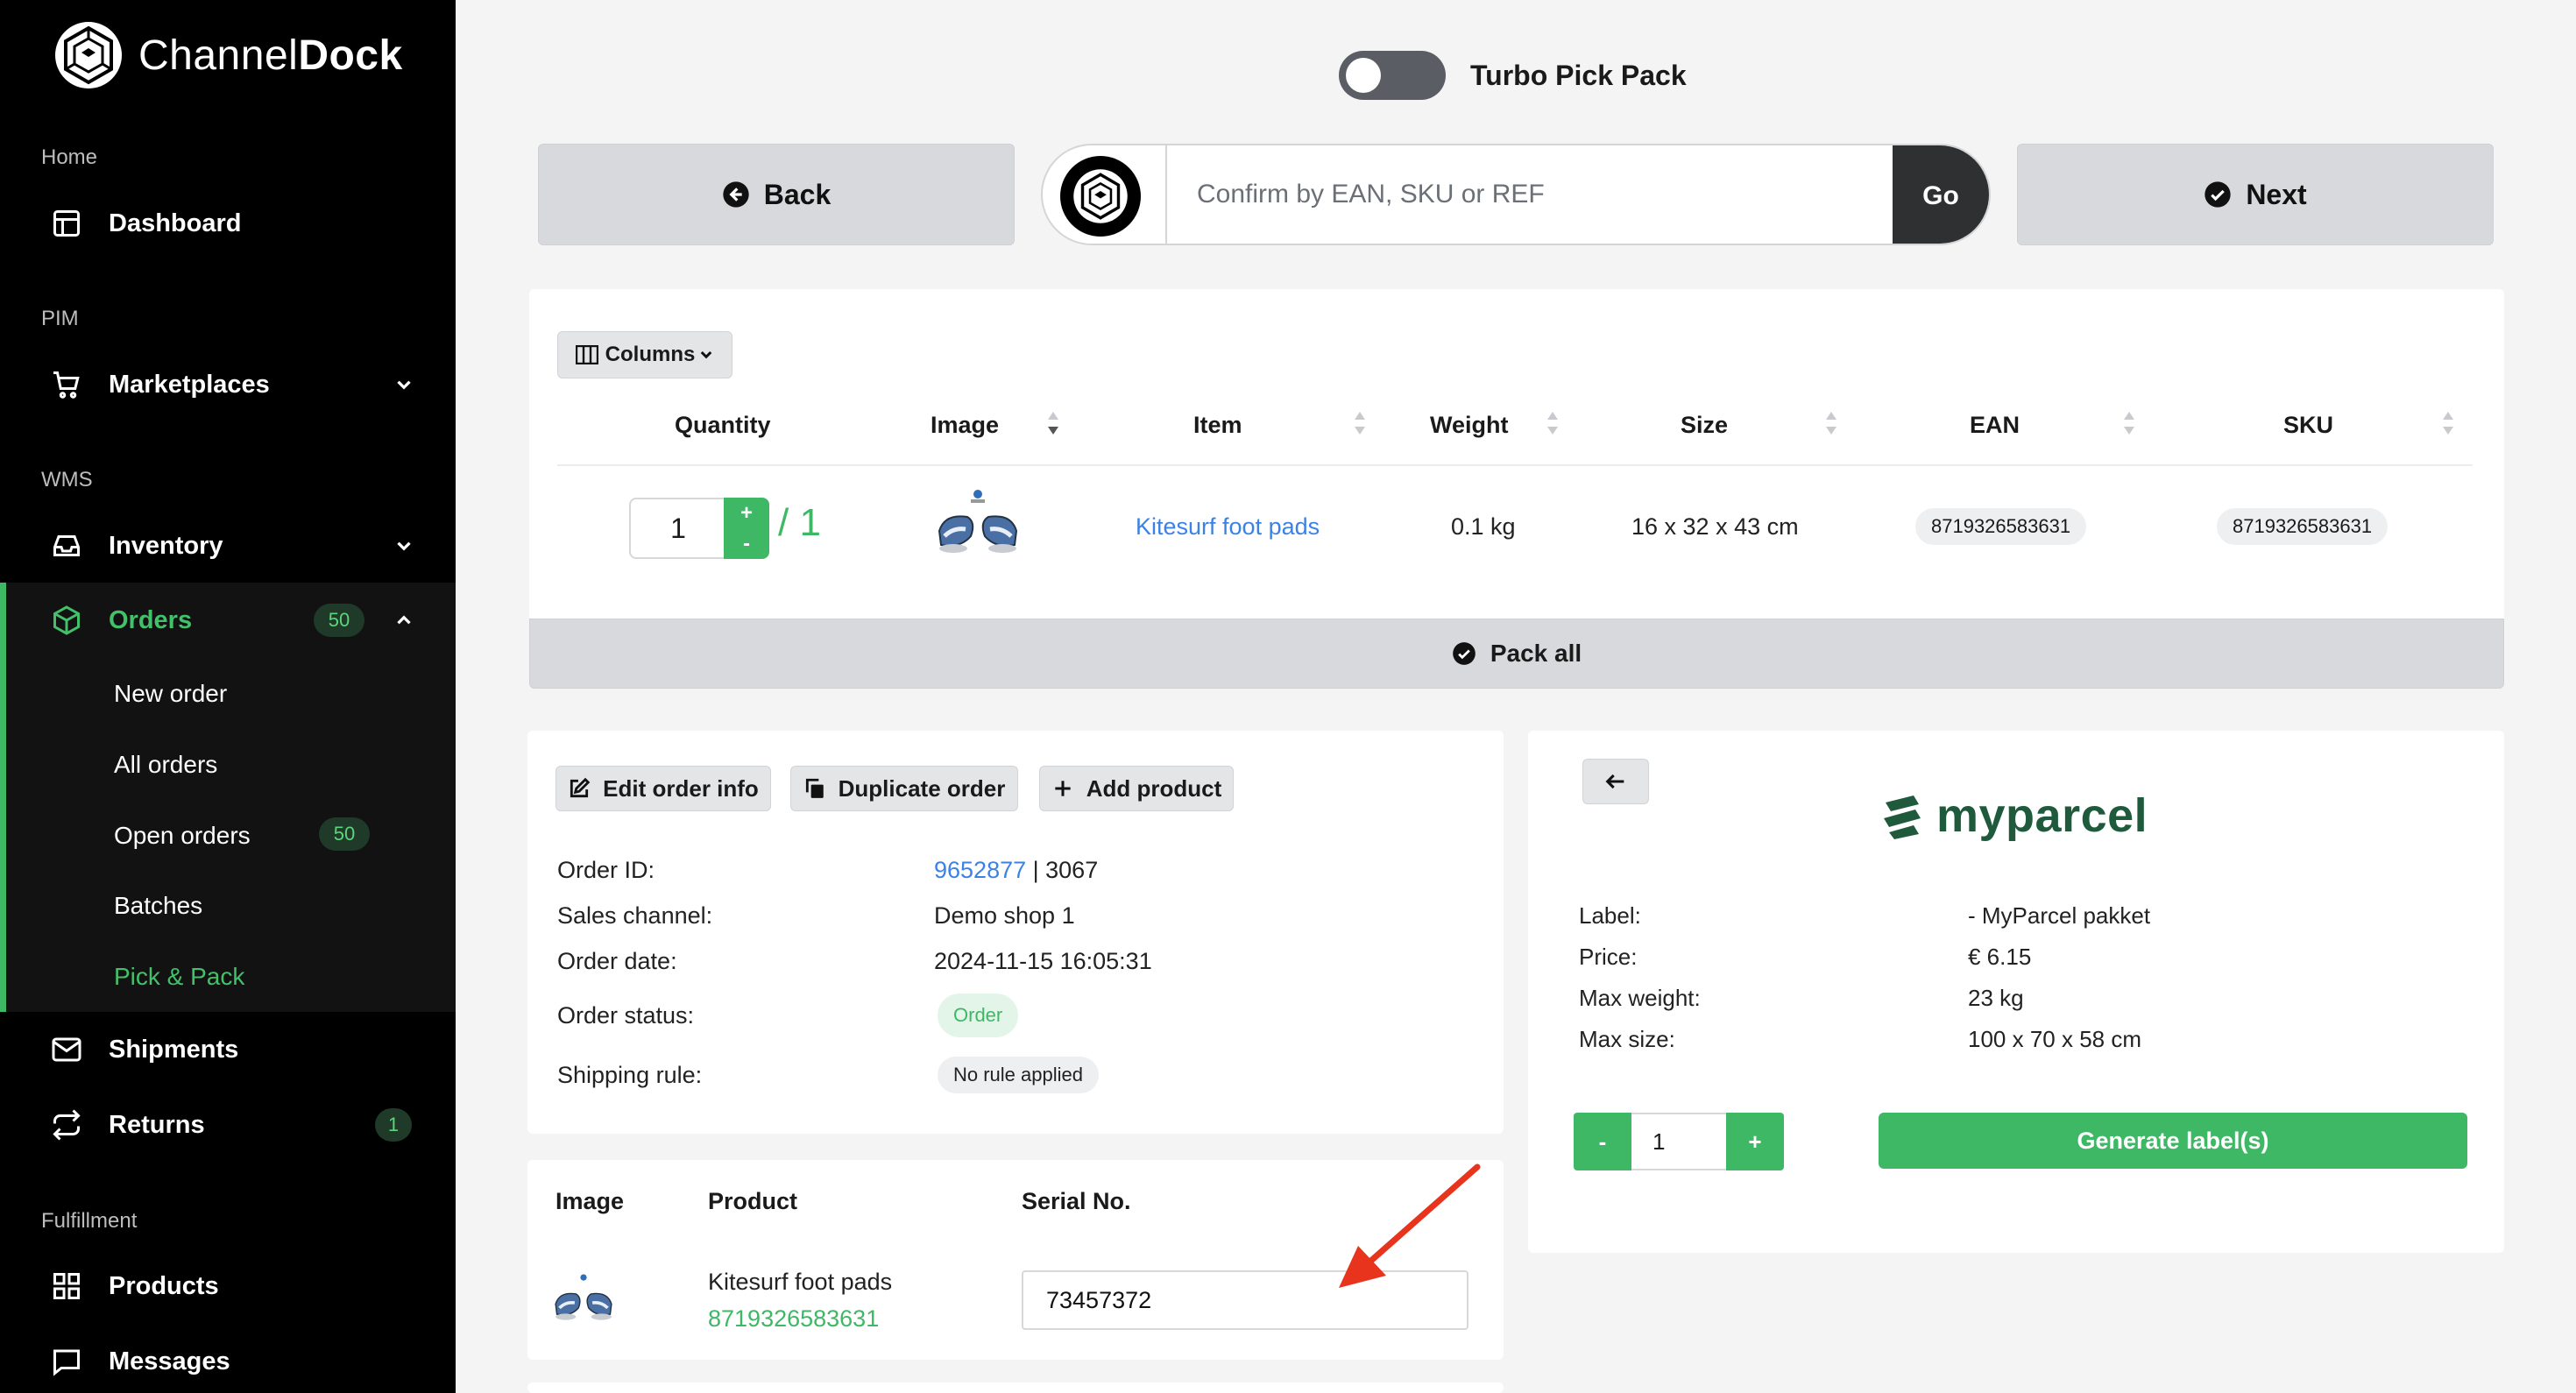 The width and height of the screenshot is (2576, 1393). What do you see at coordinates (228, 546) in the screenshot?
I see `sidebar-item-inventory: Inventory` at bounding box center [228, 546].